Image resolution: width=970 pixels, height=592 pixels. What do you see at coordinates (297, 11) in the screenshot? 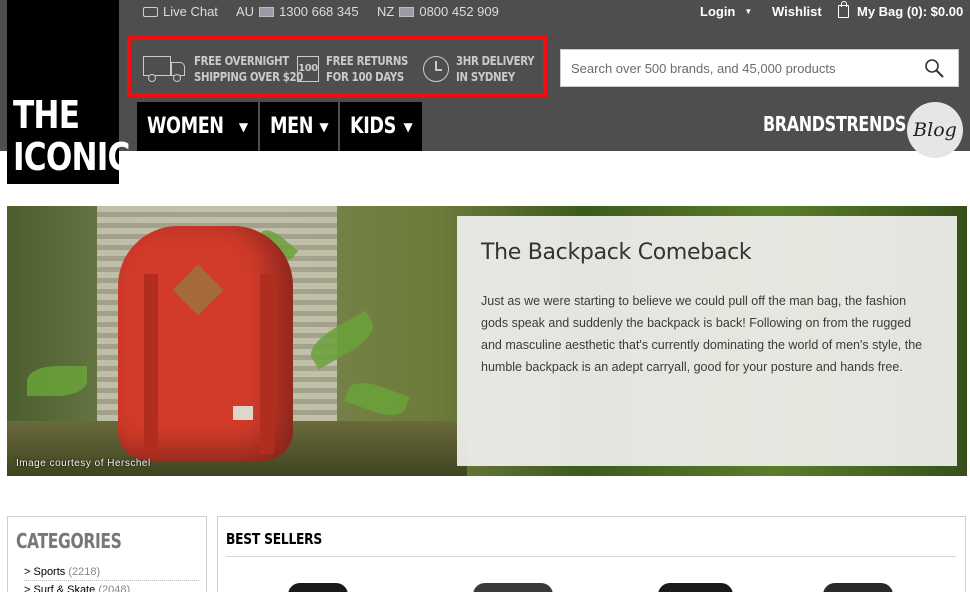
I see `au-phone: AU 1300 668 345` at bounding box center [297, 11].